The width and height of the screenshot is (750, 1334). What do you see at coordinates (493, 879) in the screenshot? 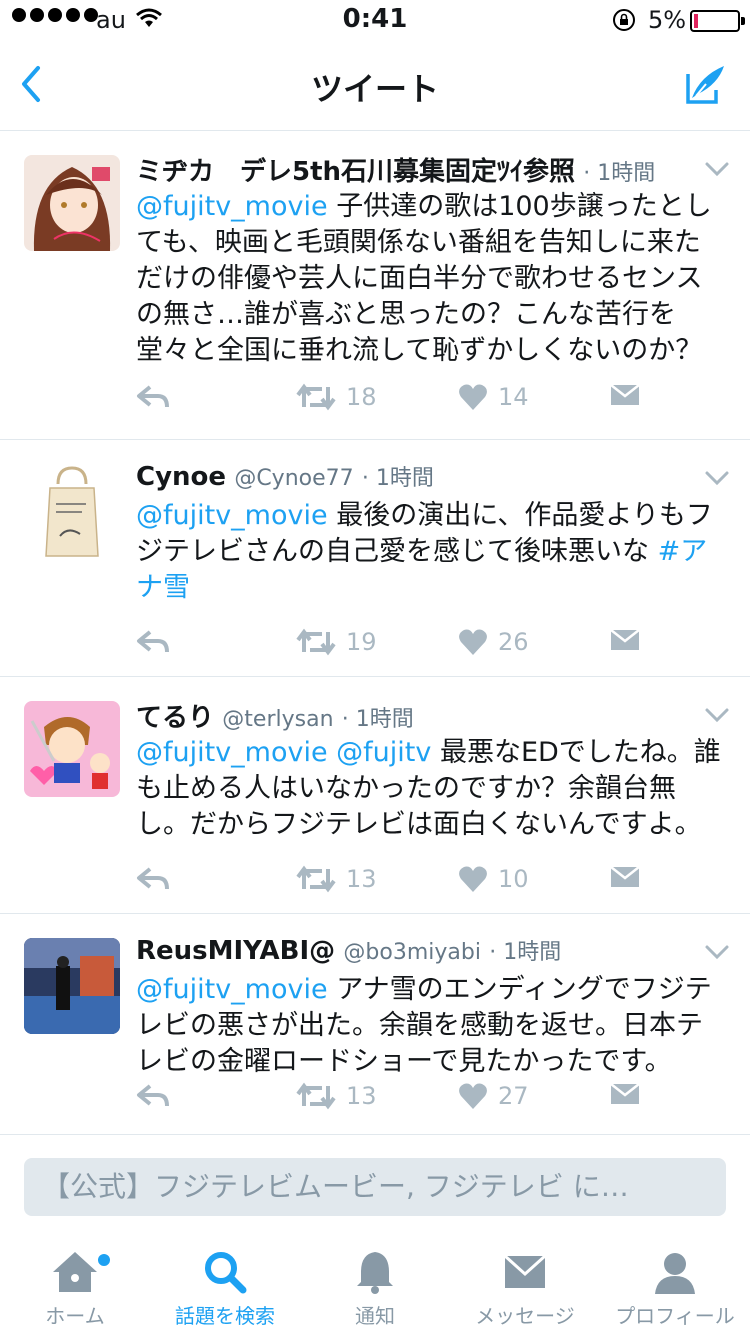
I see `like-button: 10` at bounding box center [493, 879].